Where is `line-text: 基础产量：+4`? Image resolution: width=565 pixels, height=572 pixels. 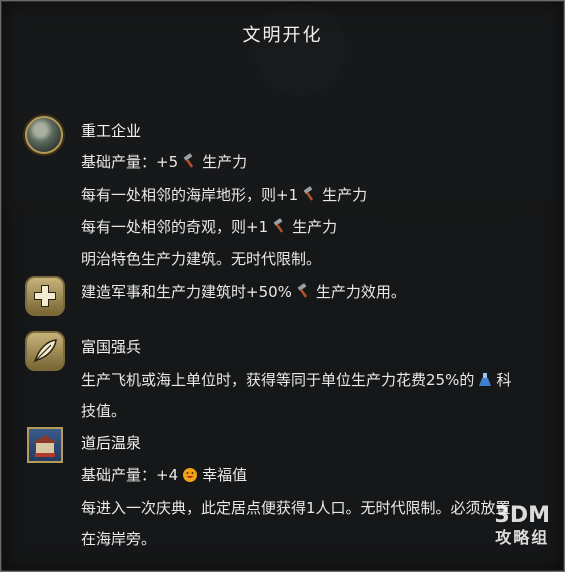
line-text: 基础产量：+4 is located at coordinates (130, 475).